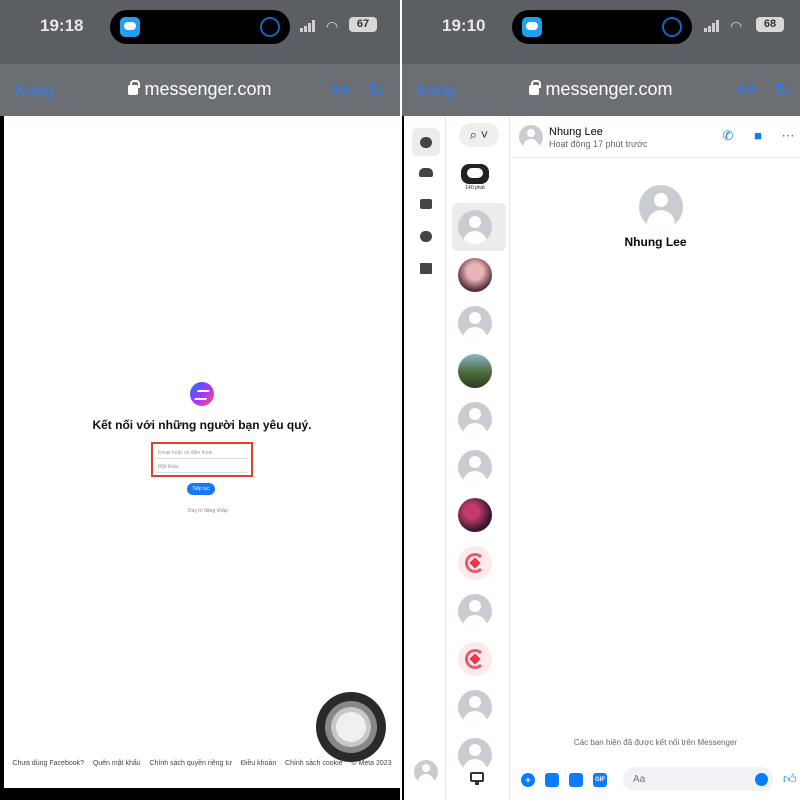 Image resolution: width=800 pixels, height=800 pixels. I want to click on store-icon, so click(426, 204).